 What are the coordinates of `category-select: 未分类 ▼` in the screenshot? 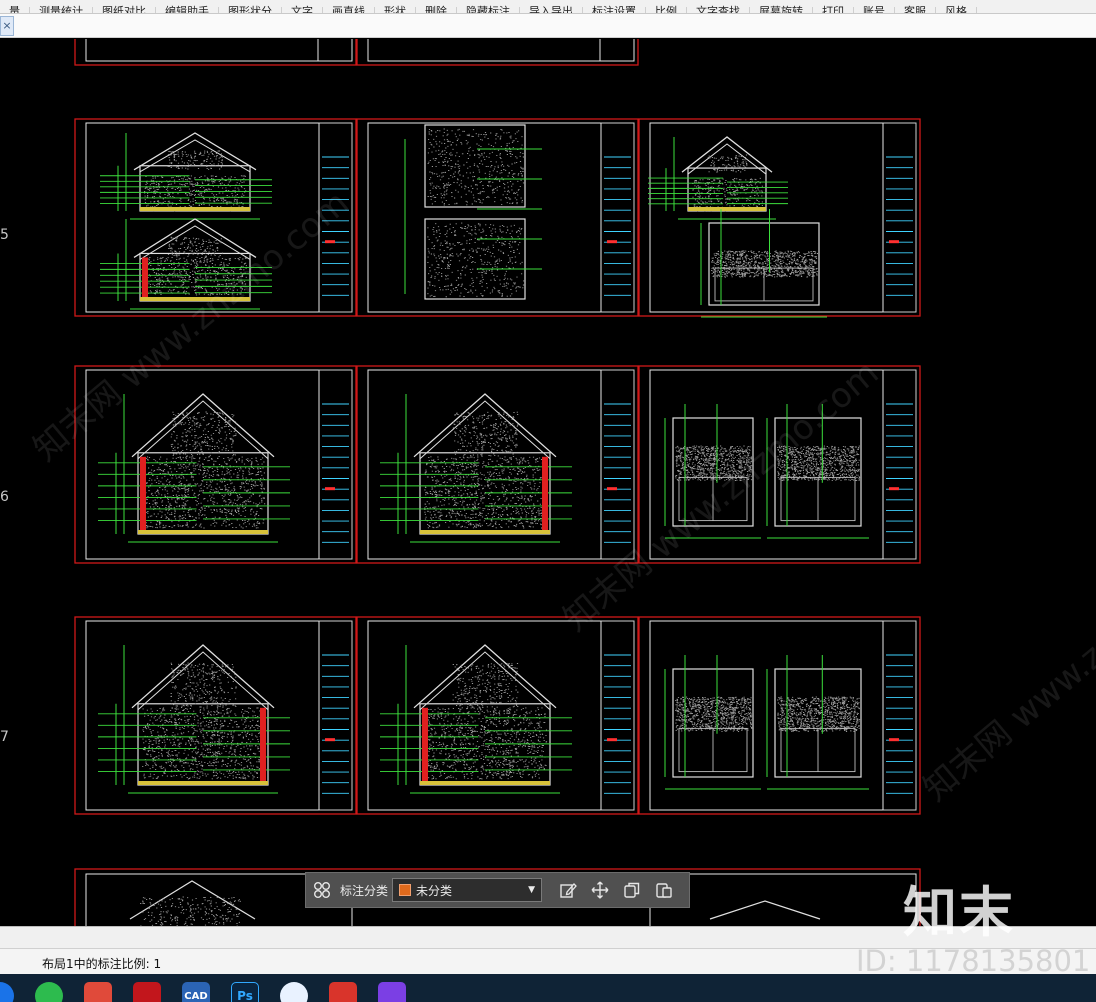 It's located at (467, 890).